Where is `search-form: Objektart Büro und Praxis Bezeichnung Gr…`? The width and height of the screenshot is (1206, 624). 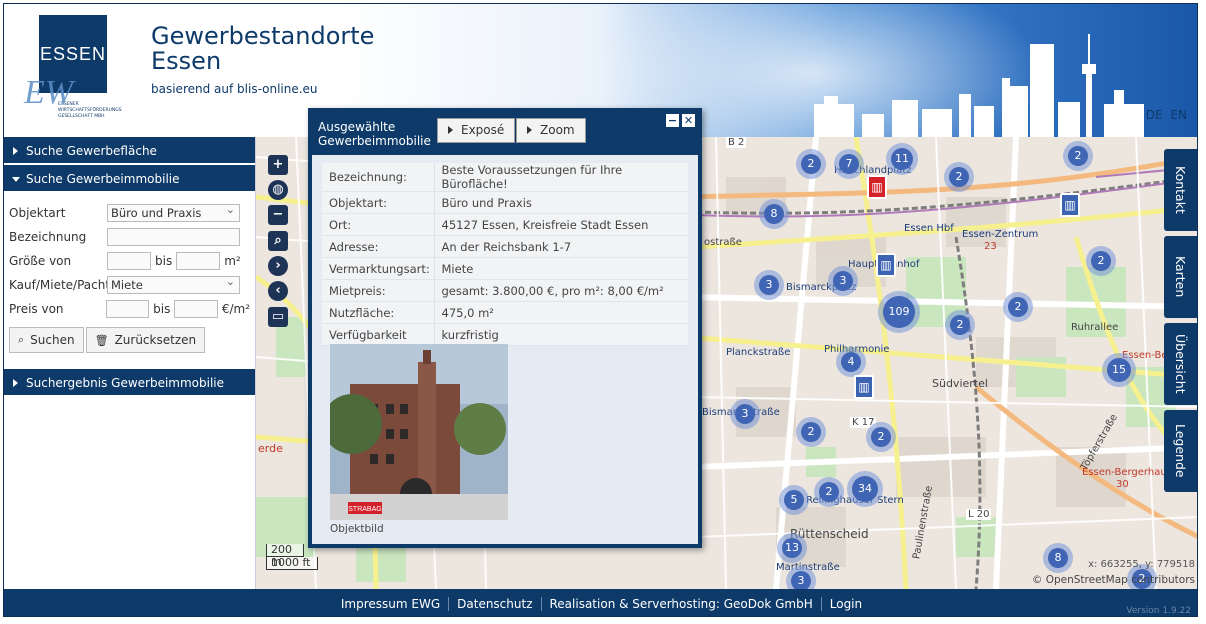
search-form: Objektart Büro und Praxis Bezeichnung Gr… is located at coordinates (129, 281).